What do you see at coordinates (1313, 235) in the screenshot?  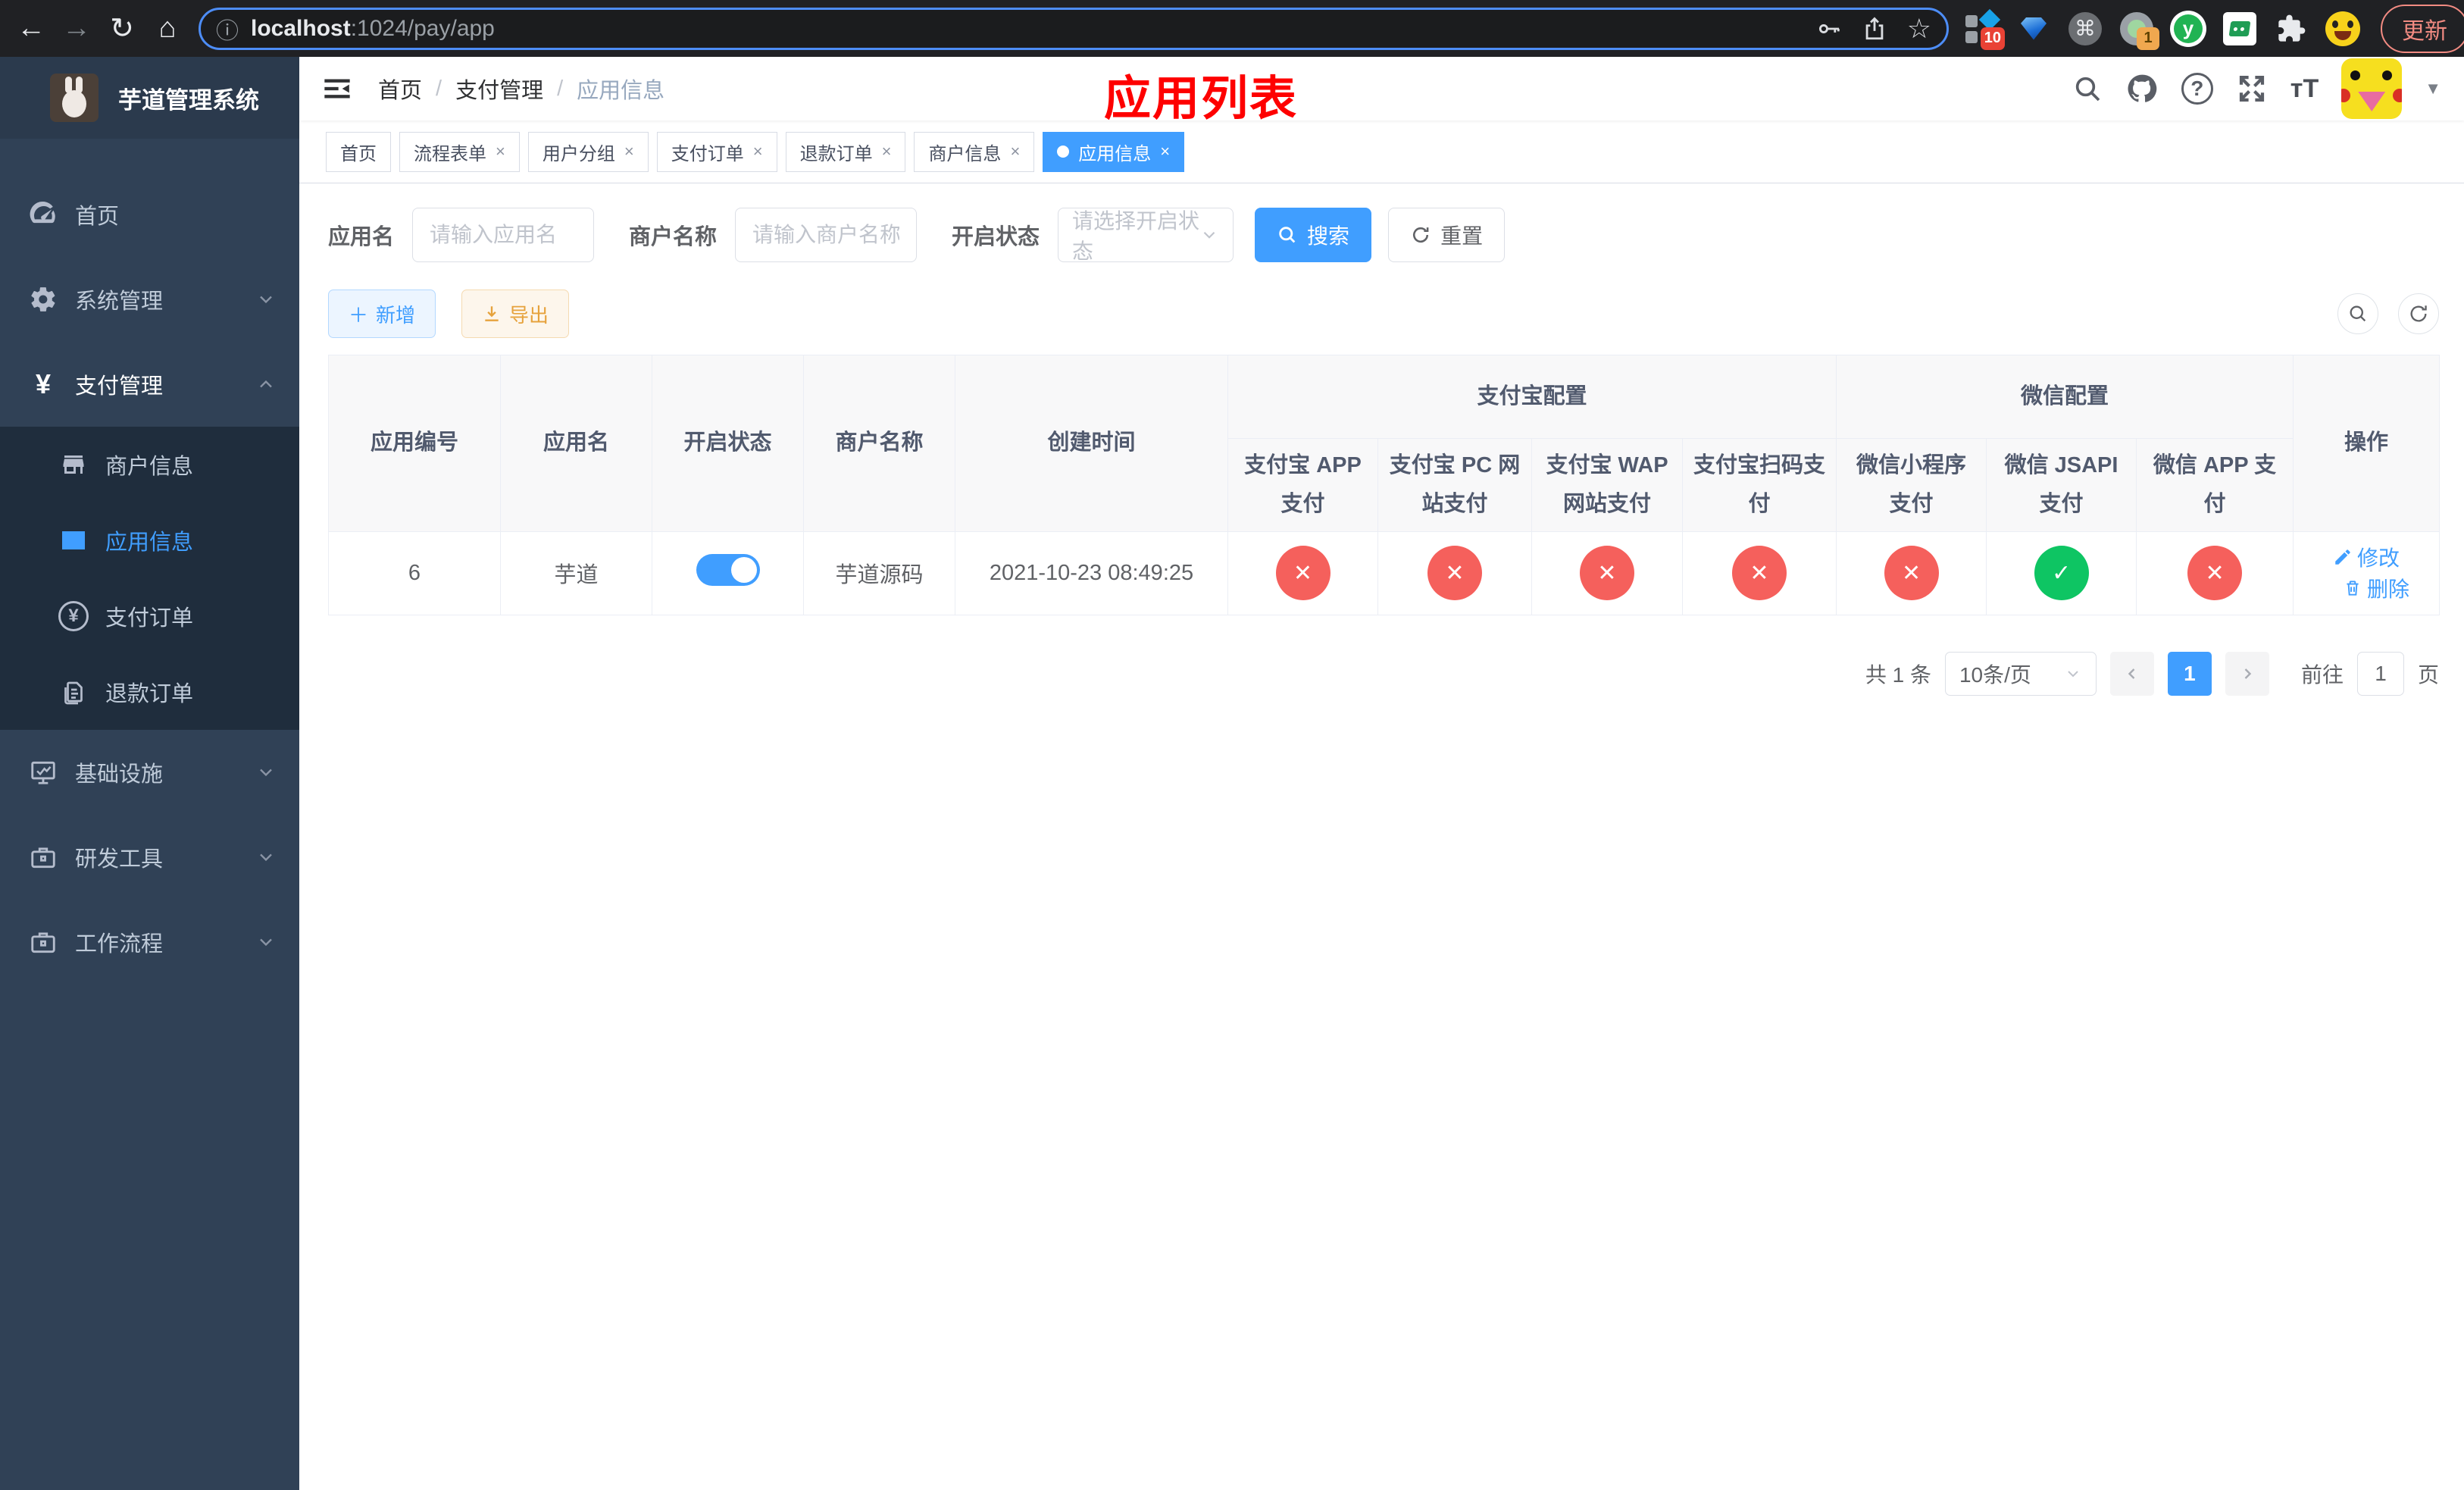 I see `search-button: 搜索` at bounding box center [1313, 235].